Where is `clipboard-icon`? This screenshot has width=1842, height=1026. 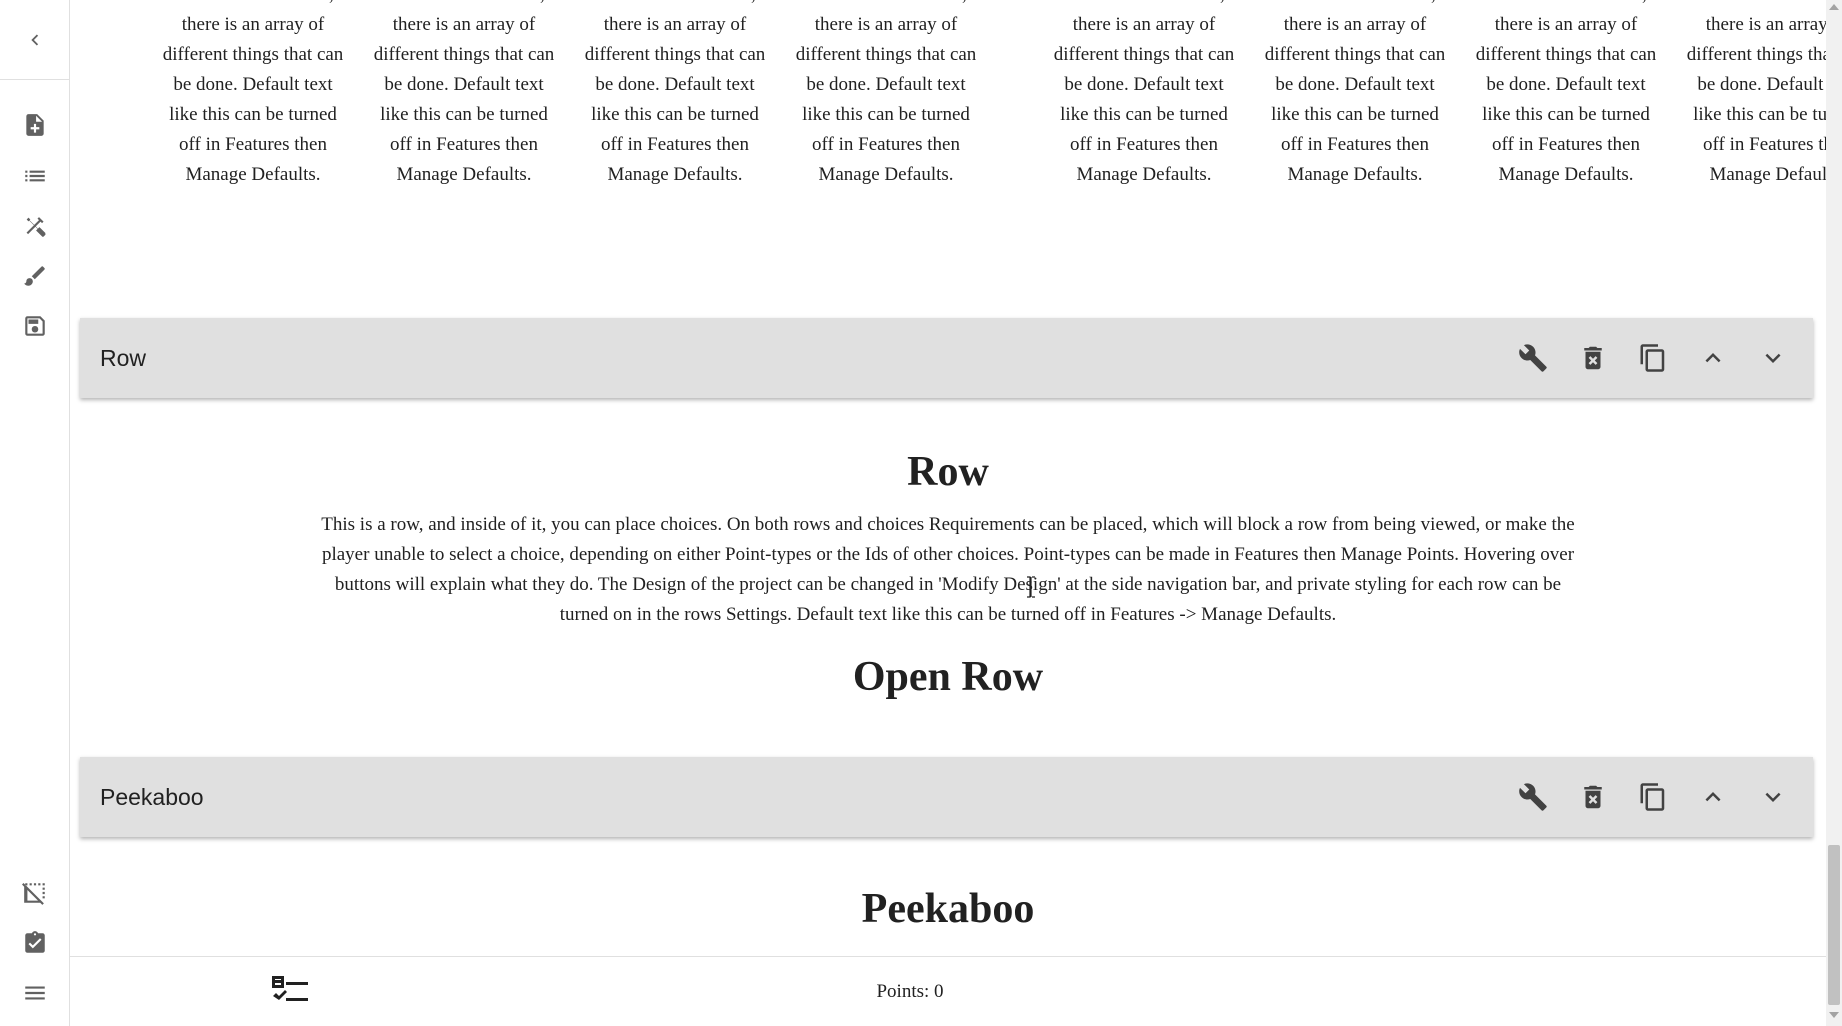 clipboard-icon is located at coordinates (35, 942).